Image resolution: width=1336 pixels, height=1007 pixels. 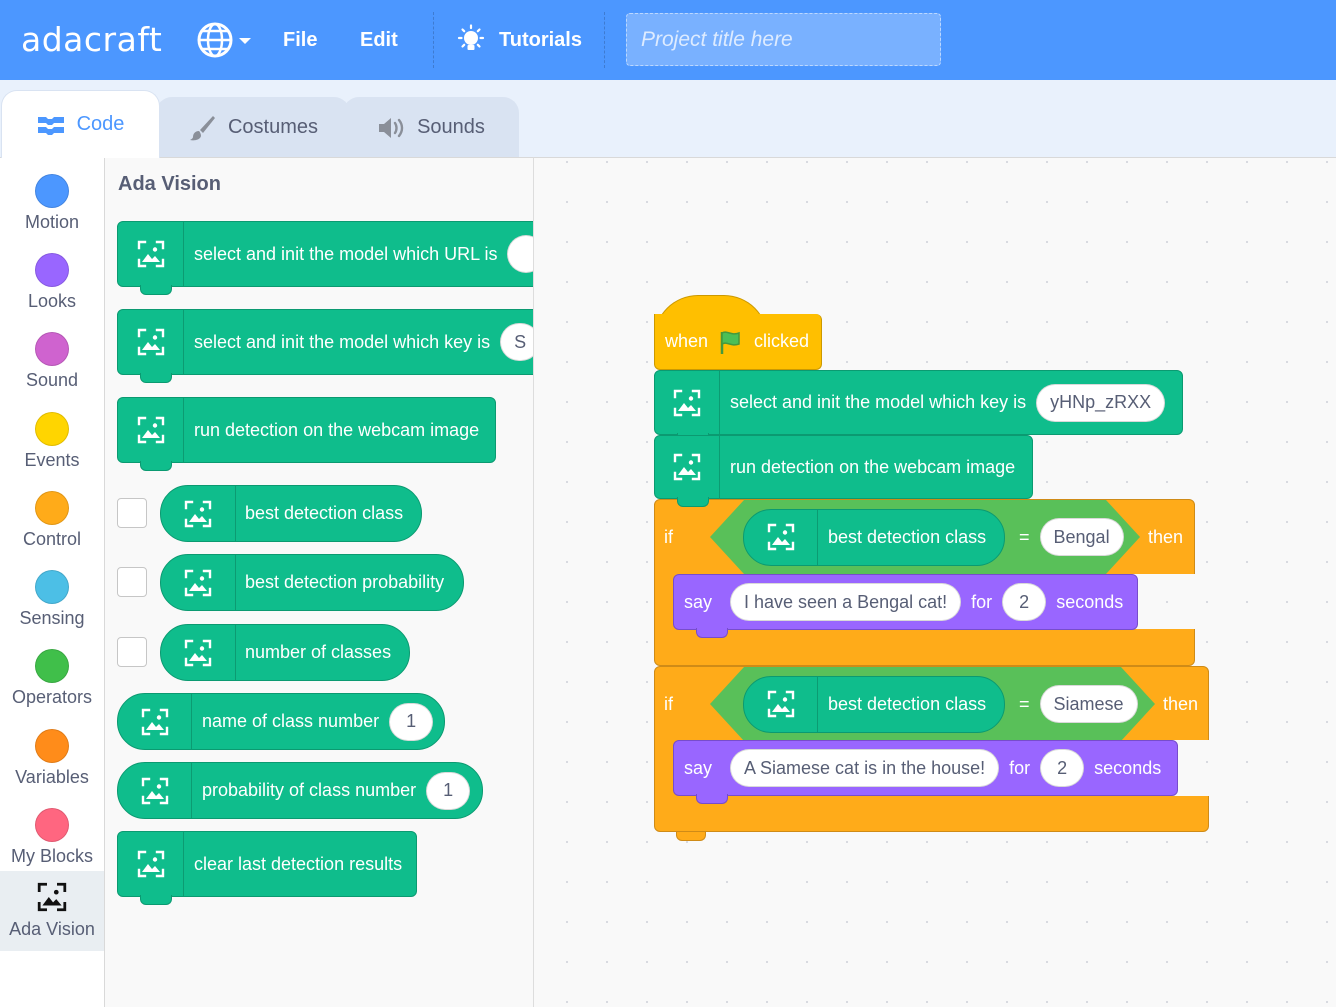 I want to click on compare-value-input: Siamese, so click(x=1089, y=704).